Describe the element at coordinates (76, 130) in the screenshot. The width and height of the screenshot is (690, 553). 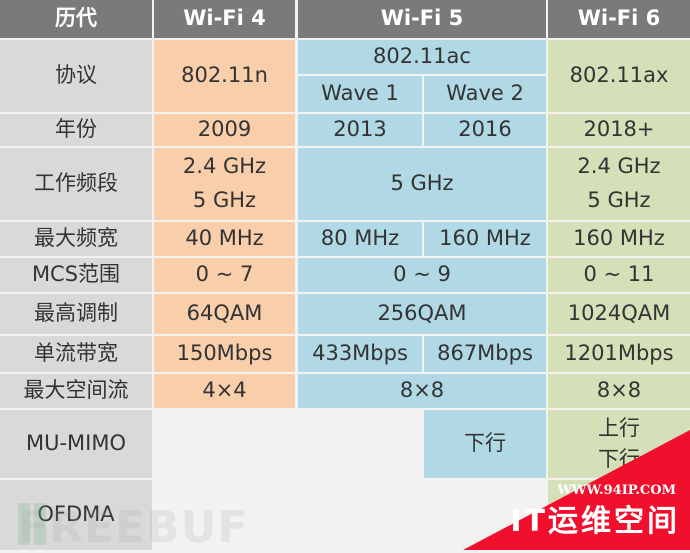
I see `row-label-year: 年份` at that location.